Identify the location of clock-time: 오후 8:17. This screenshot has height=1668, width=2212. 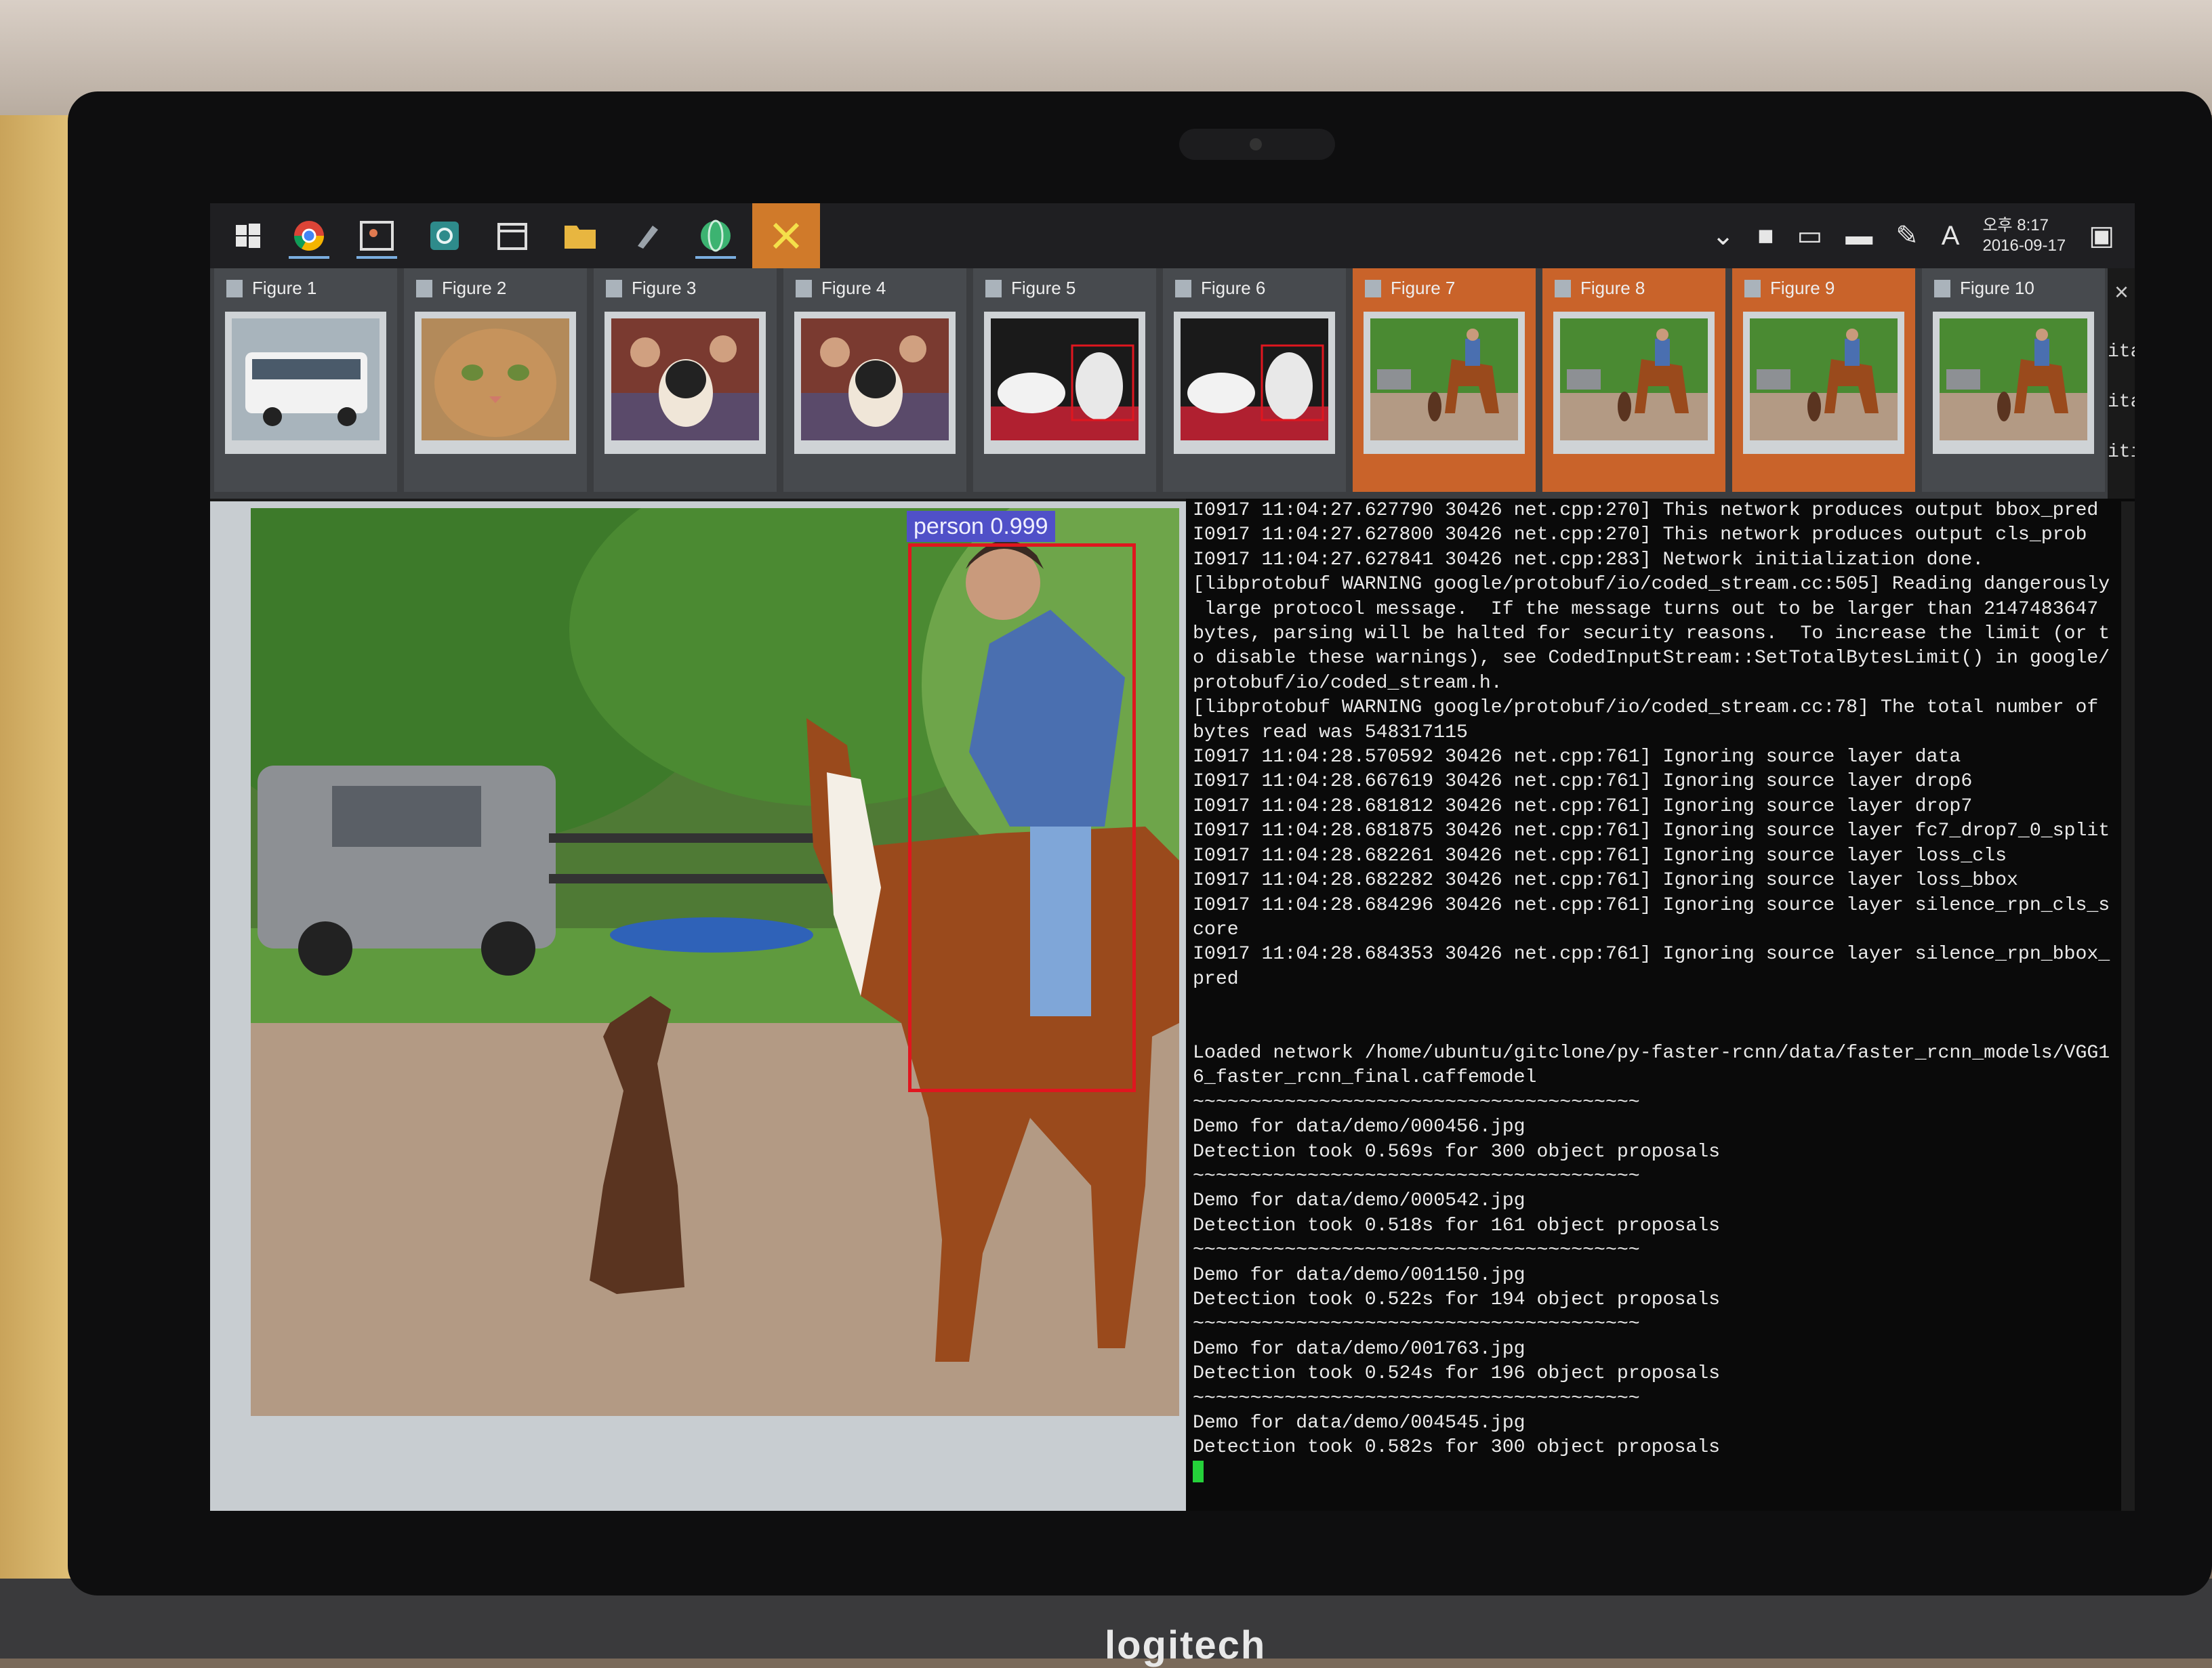
(2015, 225).